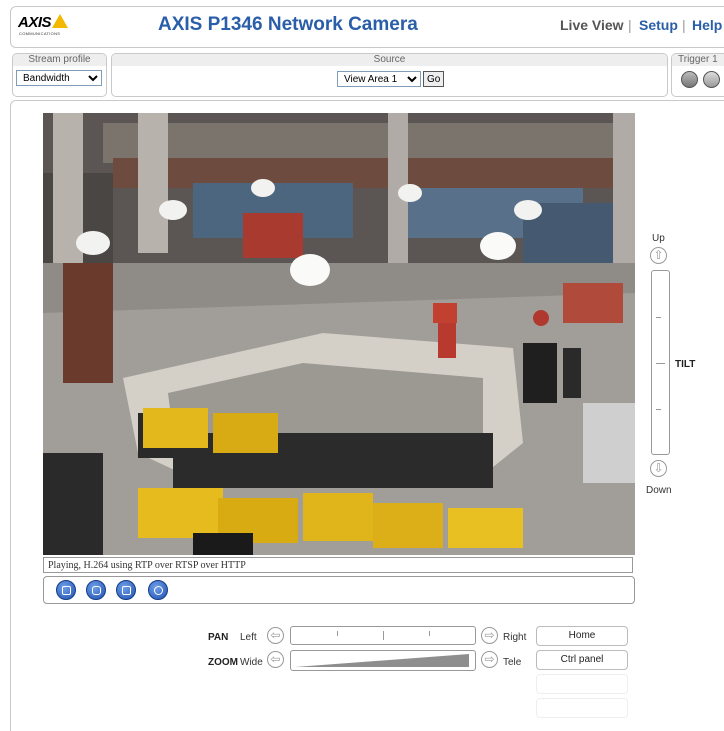 This screenshot has height=731, width=724. Describe the element at coordinates (60, 21) in the screenshot. I see `logo-triangle-icon` at that location.